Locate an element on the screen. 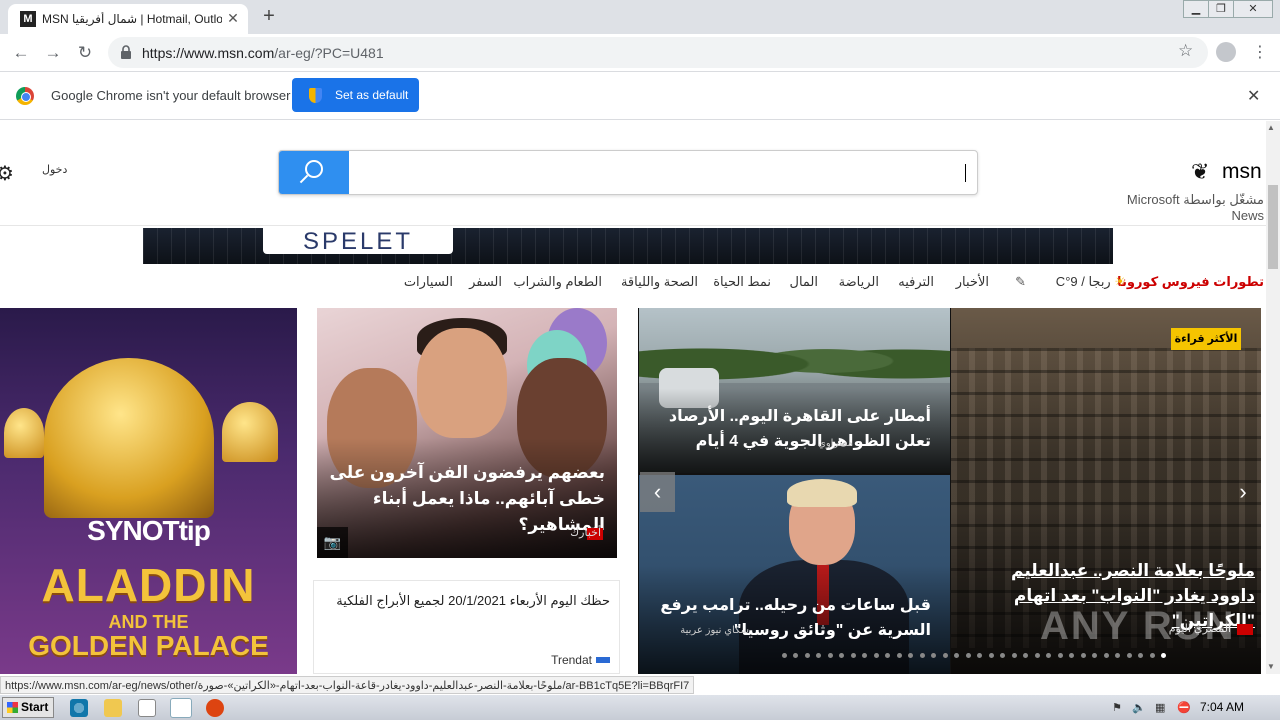 This screenshot has width=1280, height=720. ad-title: ALADDIN is located at coordinates (148, 585).